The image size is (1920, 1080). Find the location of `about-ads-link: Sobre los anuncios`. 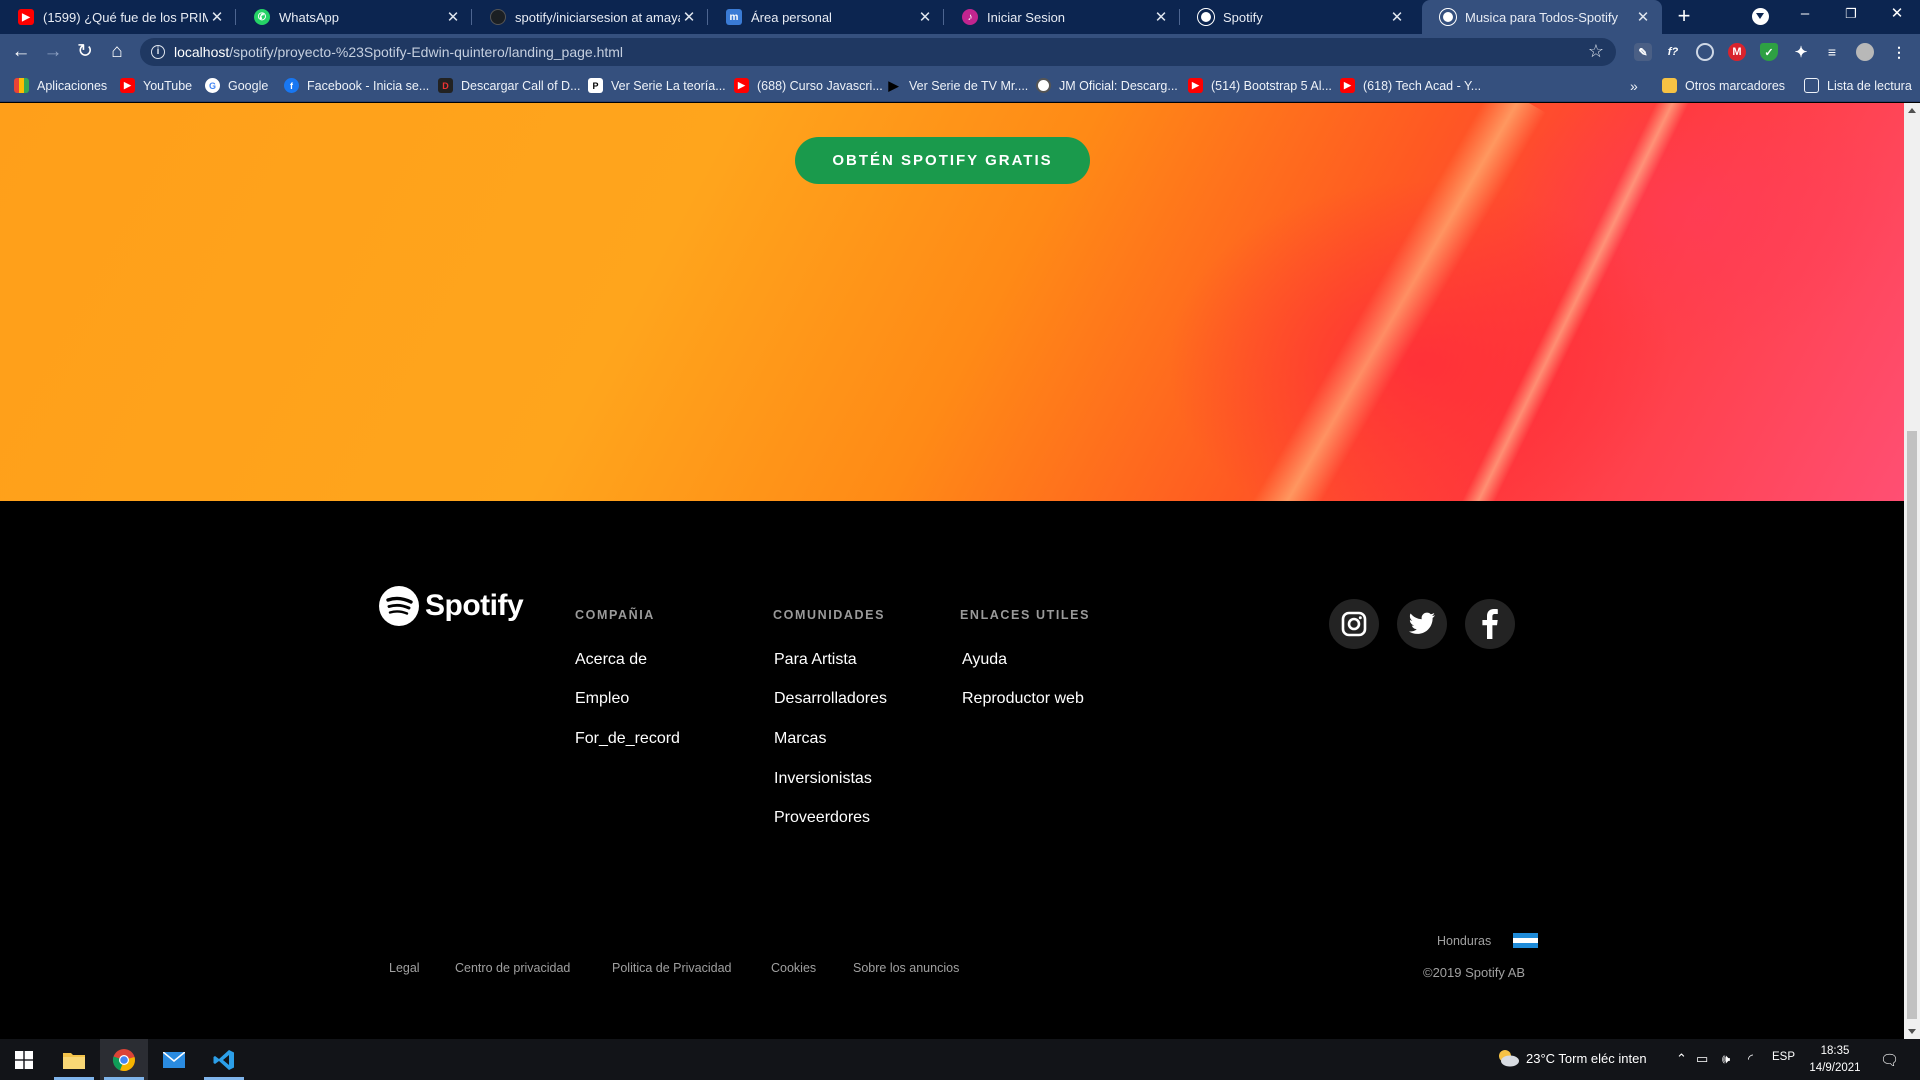

about-ads-link: Sobre los anuncios is located at coordinates (906, 968).